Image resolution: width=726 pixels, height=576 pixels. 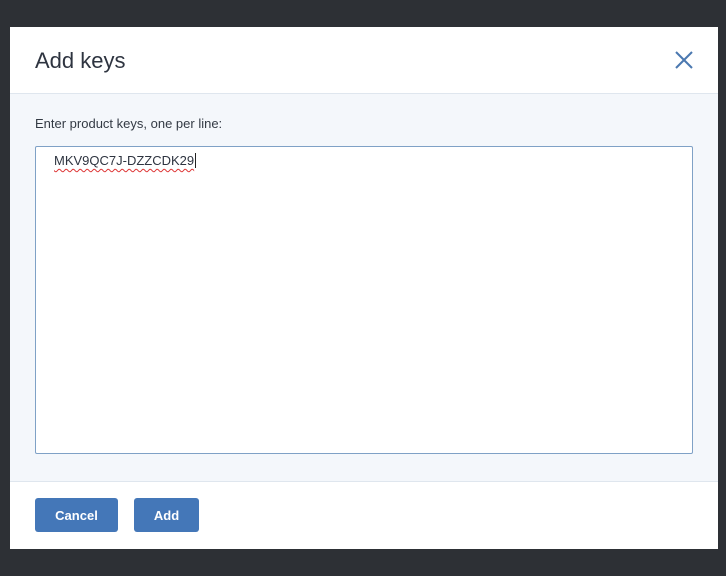 What do you see at coordinates (364, 515) in the screenshot?
I see `dialog-footer: Cancel Add` at bounding box center [364, 515].